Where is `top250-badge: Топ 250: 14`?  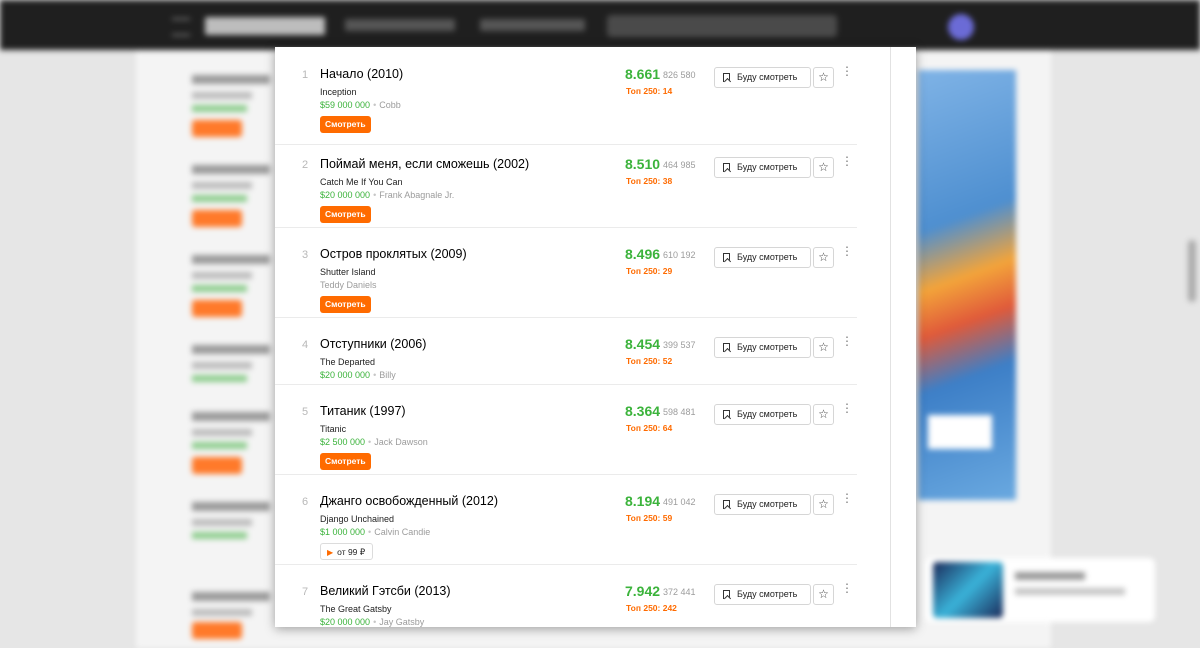 top250-badge: Топ 250: 14 is located at coordinates (649, 91).